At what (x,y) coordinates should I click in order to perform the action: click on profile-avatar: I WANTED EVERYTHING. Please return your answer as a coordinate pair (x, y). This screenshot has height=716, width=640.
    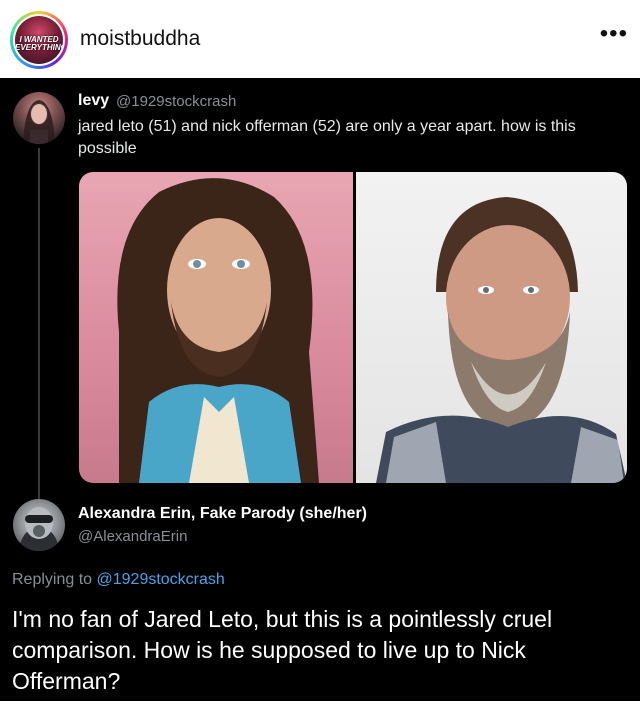
    Looking at the image, I should click on (39, 40).